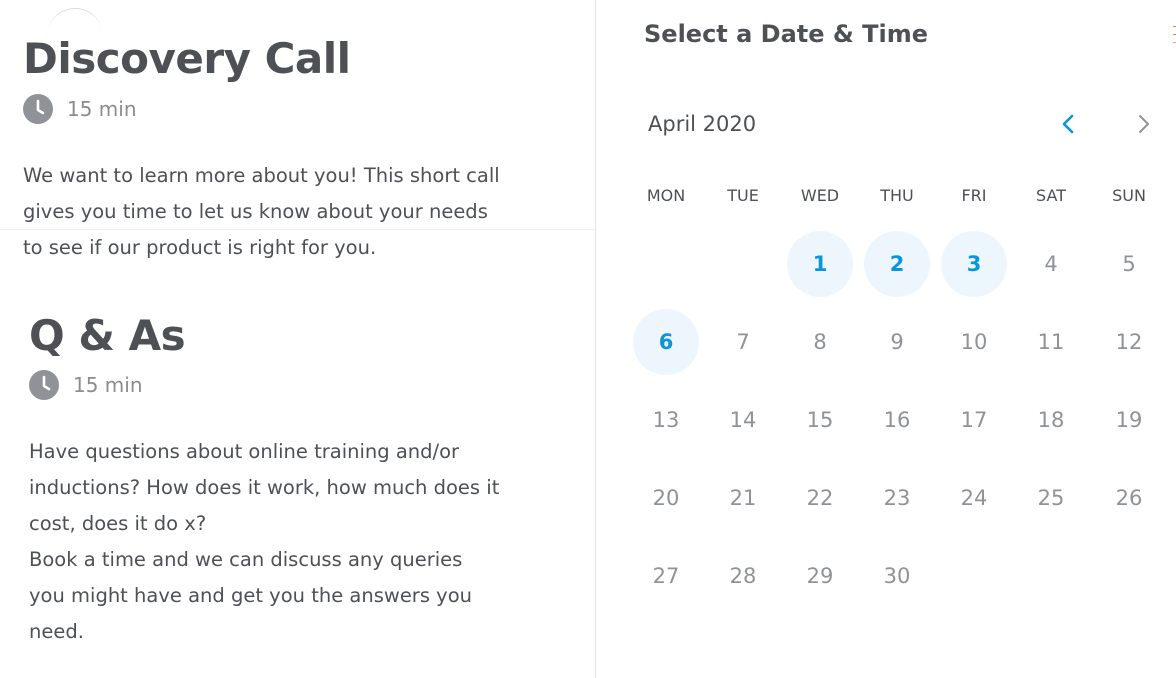  I want to click on weekday-label-sat: SAT, so click(1051, 195).